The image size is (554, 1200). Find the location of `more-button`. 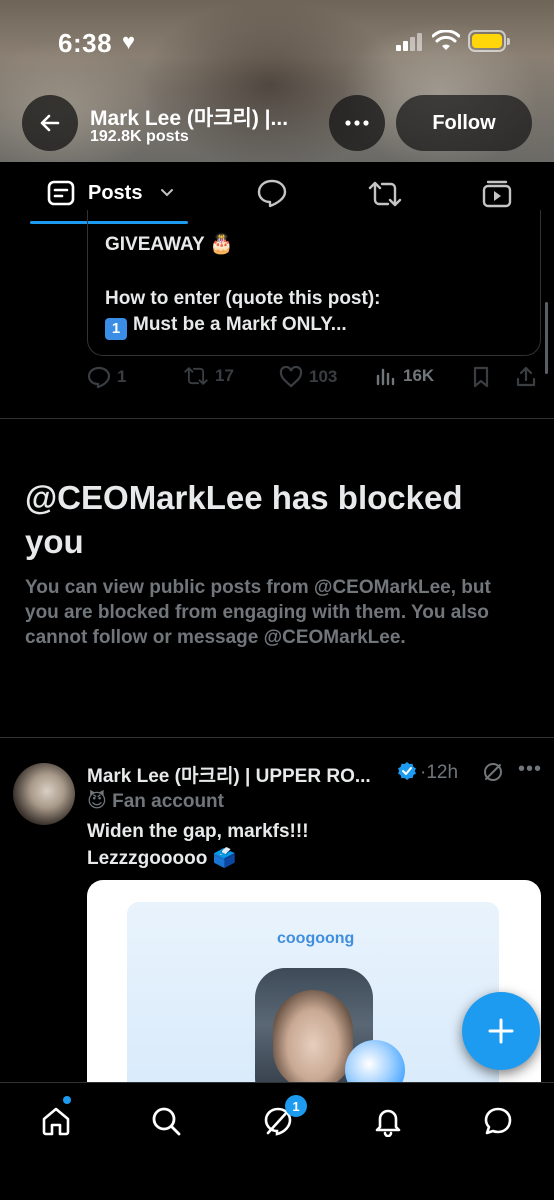

more-button is located at coordinates (357, 123).